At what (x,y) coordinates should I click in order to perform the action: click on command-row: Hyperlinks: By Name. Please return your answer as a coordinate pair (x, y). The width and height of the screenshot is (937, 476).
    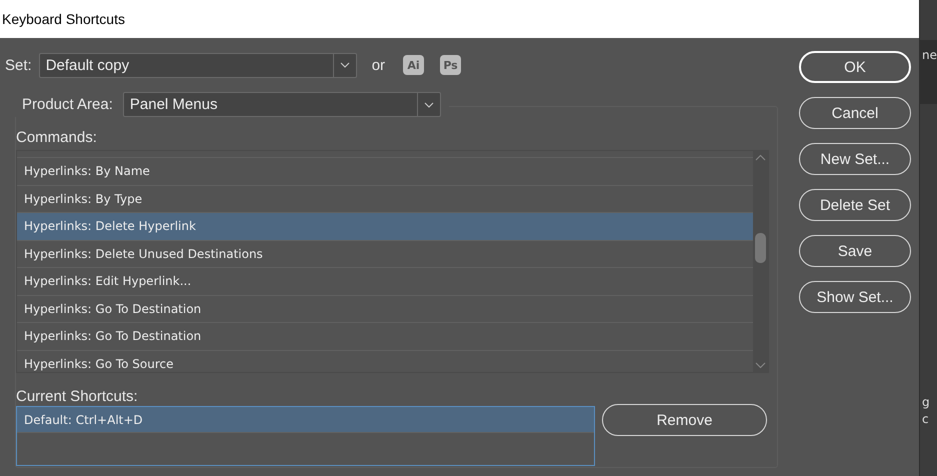
    Looking at the image, I should click on (385, 172).